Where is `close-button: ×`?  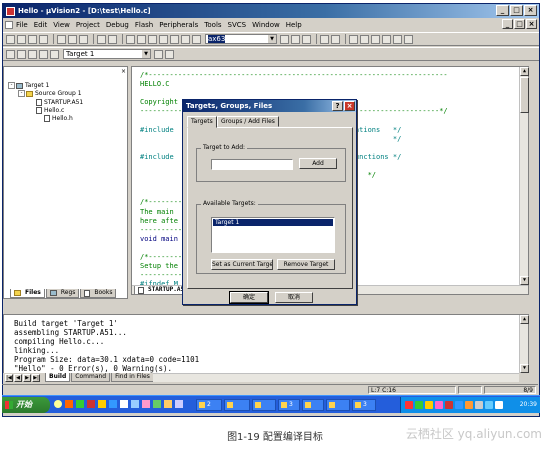 close-button: × is located at coordinates (530, 10).